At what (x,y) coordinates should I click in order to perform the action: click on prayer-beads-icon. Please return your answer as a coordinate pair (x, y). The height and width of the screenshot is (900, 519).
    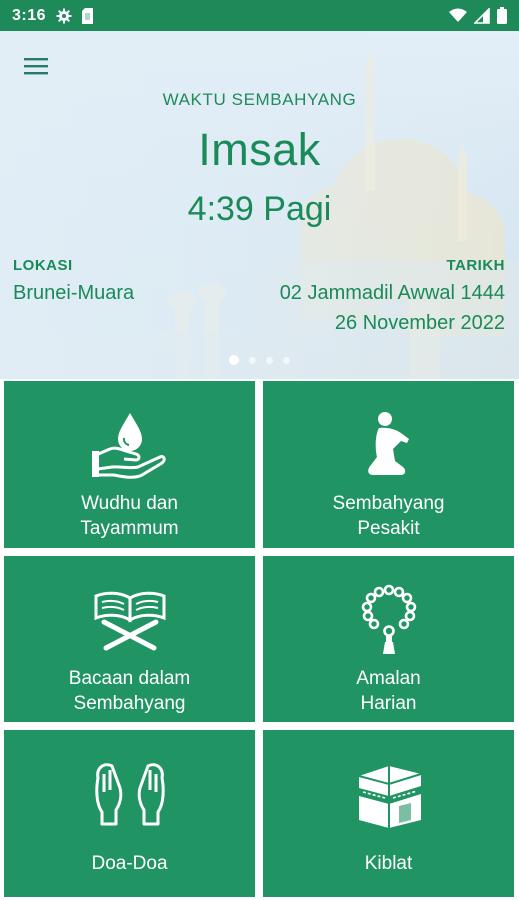
    Looking at the image, I should click on (388, 619).